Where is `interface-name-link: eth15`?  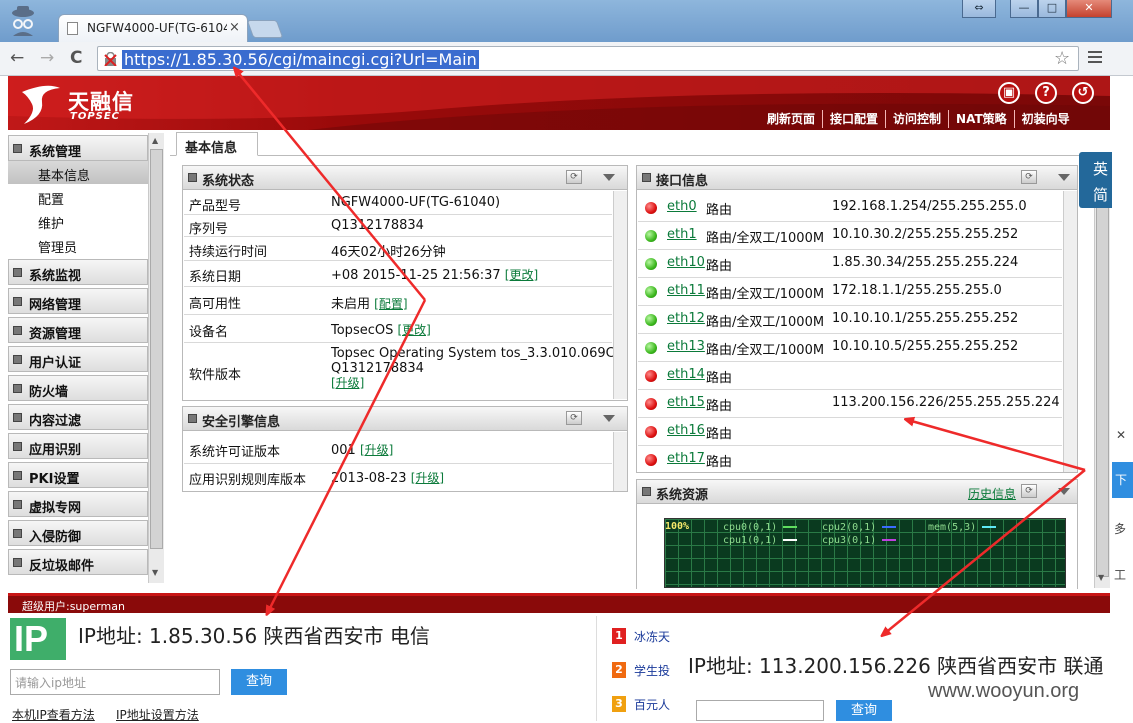 interface-name-link: eth15 is located at coordinates (686, 402).